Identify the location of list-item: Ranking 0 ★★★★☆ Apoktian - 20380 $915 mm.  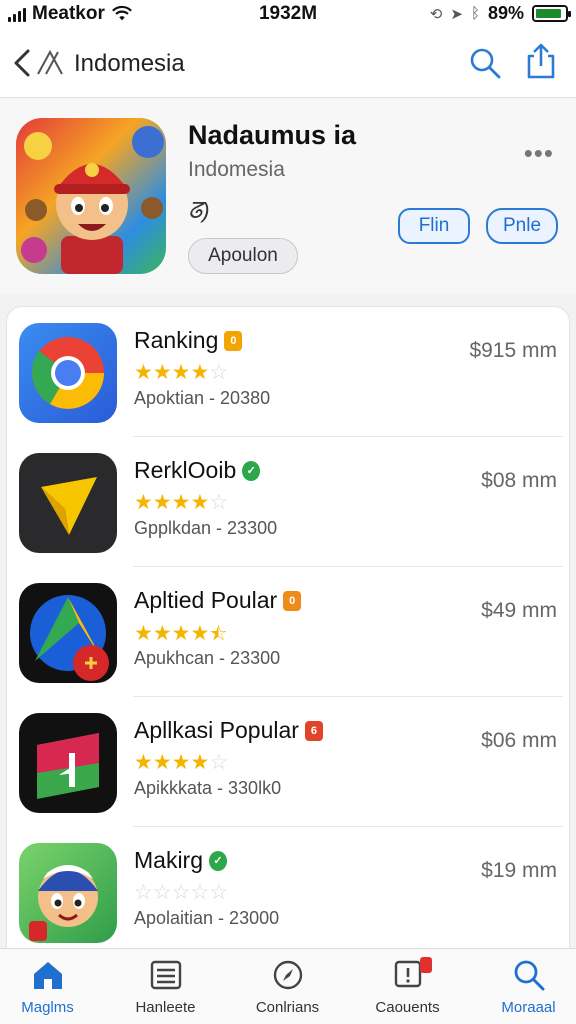
(288, 372).